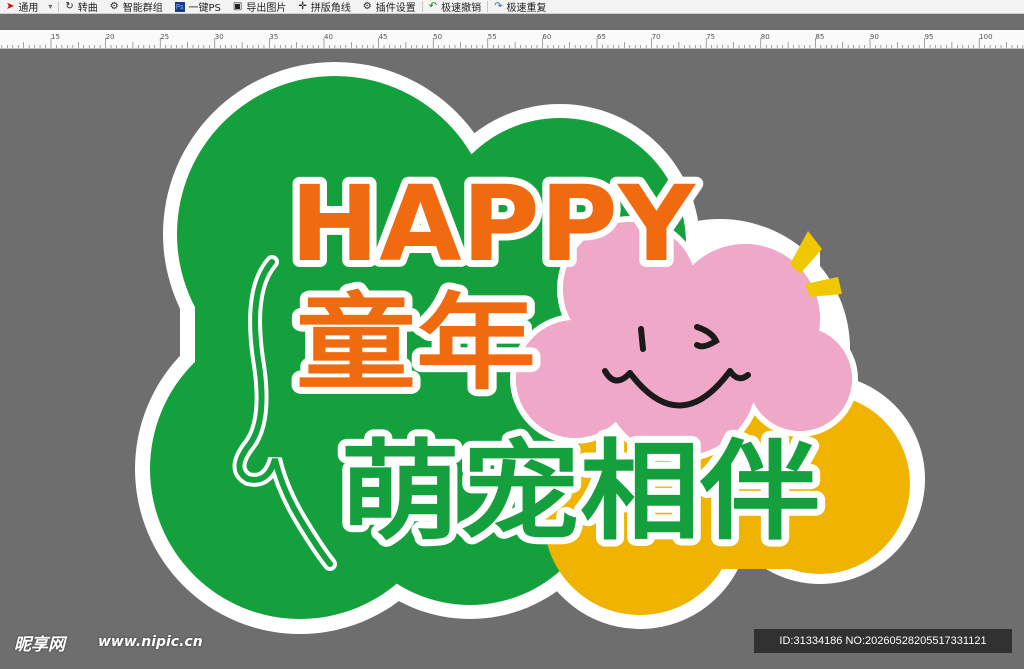  What do you see at coordinates (985, 37) in the screenshot?
I see `ruler-tick-label: 100` at bounding box center [985, 37].